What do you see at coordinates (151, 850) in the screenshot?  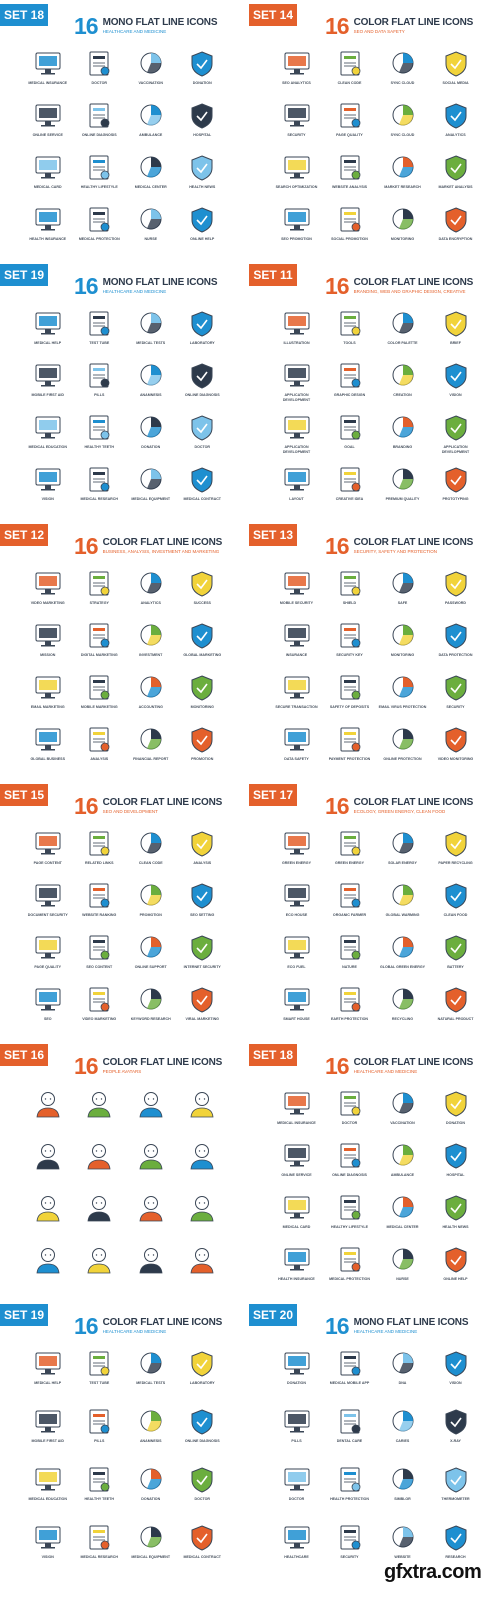 I see `icon-item: CLEAN CODE` at bounding box center [151, 850].